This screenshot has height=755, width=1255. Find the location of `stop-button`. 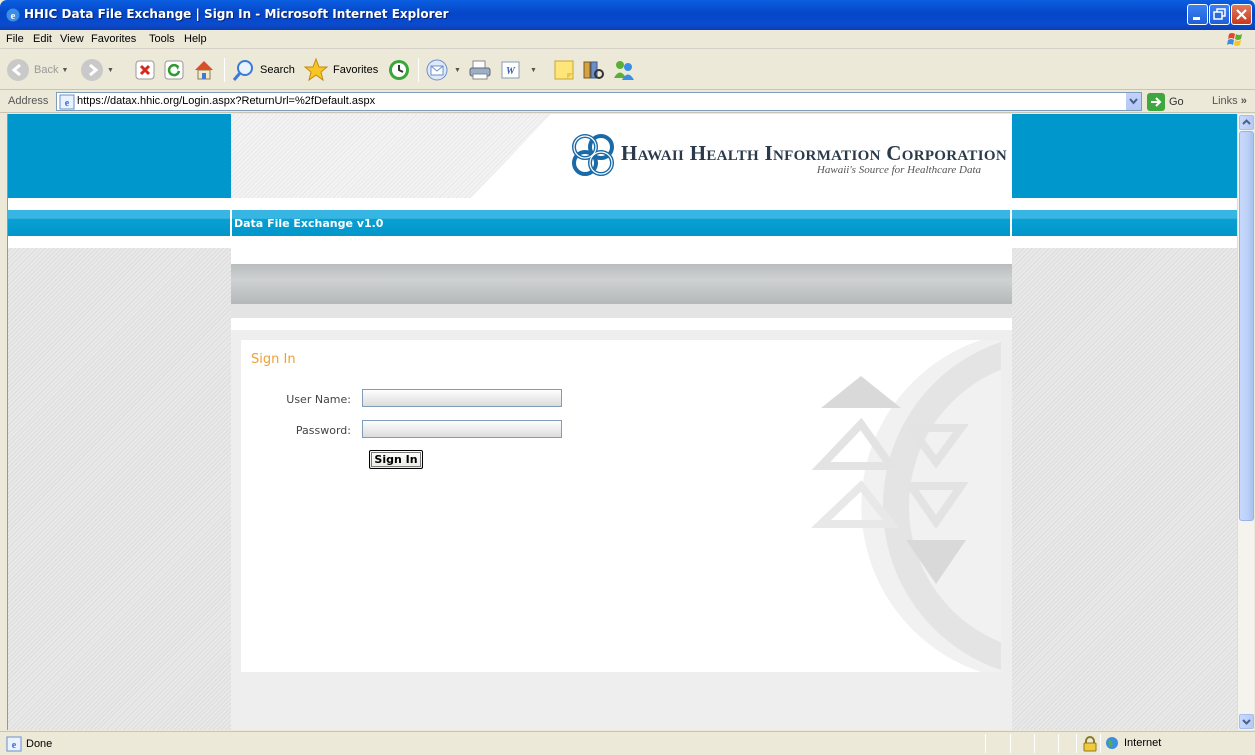

stop-button is located at coordinates (145, 70).